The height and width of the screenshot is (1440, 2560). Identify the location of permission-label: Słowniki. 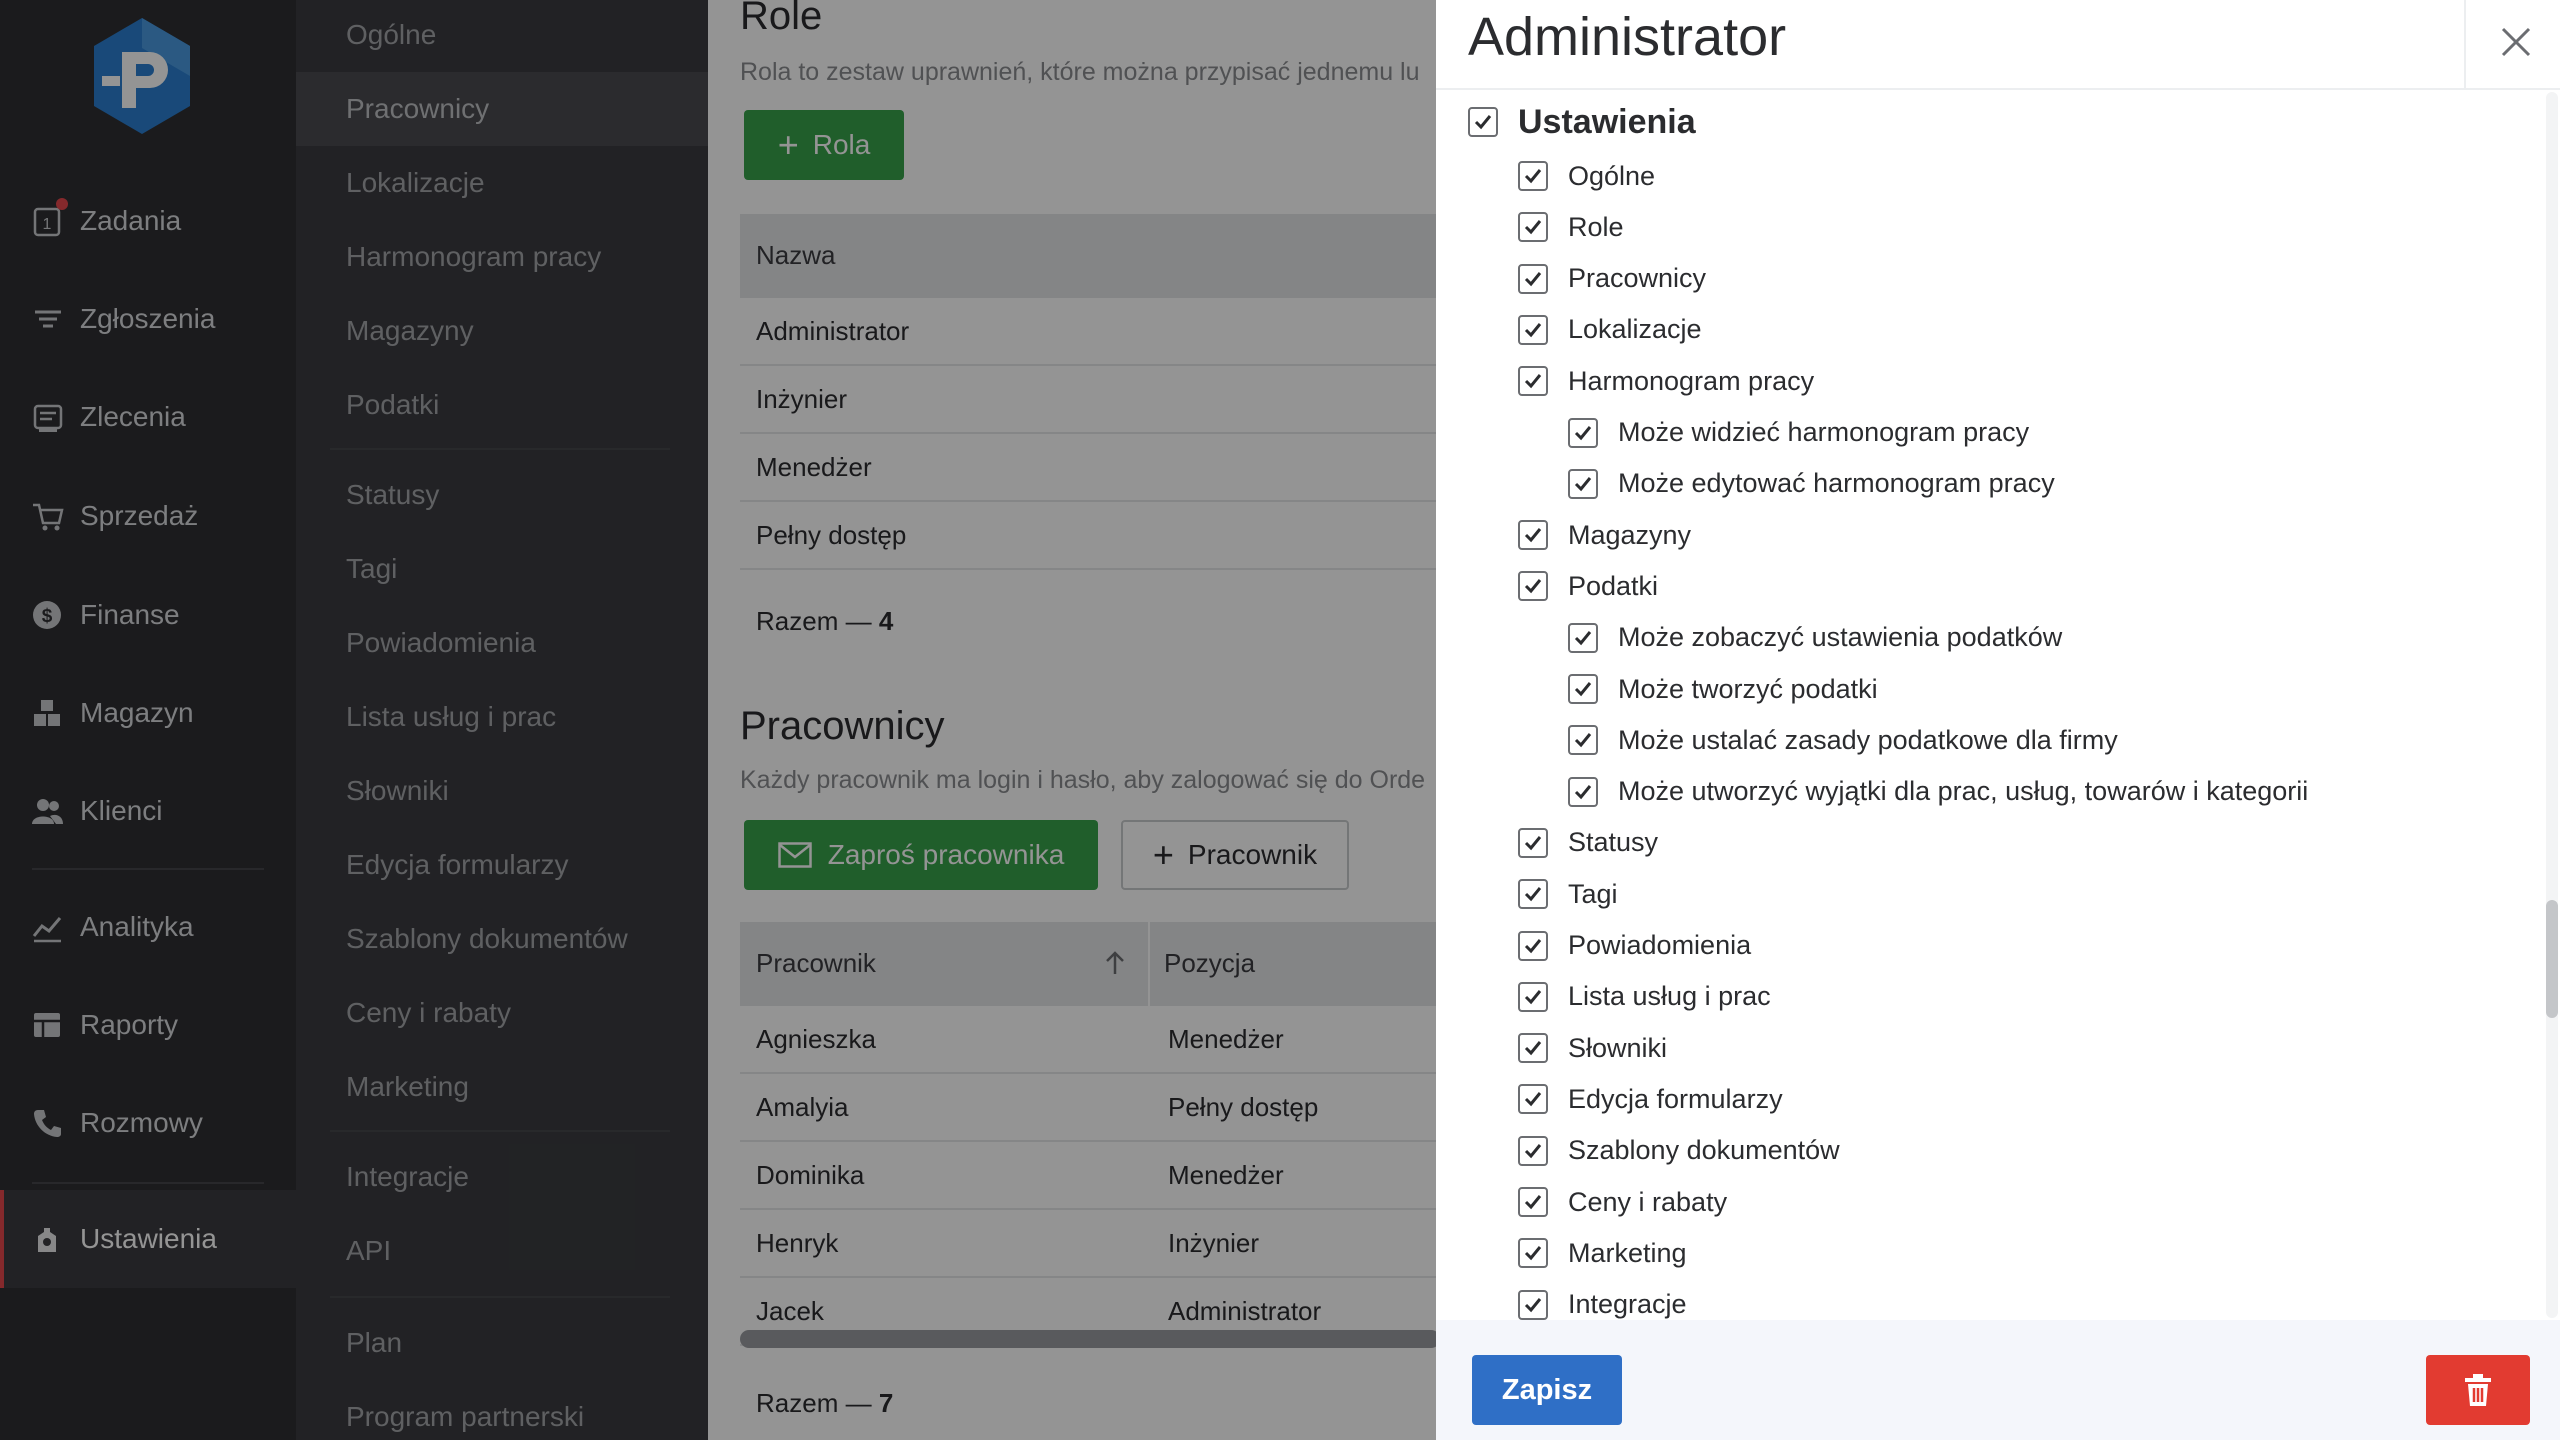
(1617, 1048).